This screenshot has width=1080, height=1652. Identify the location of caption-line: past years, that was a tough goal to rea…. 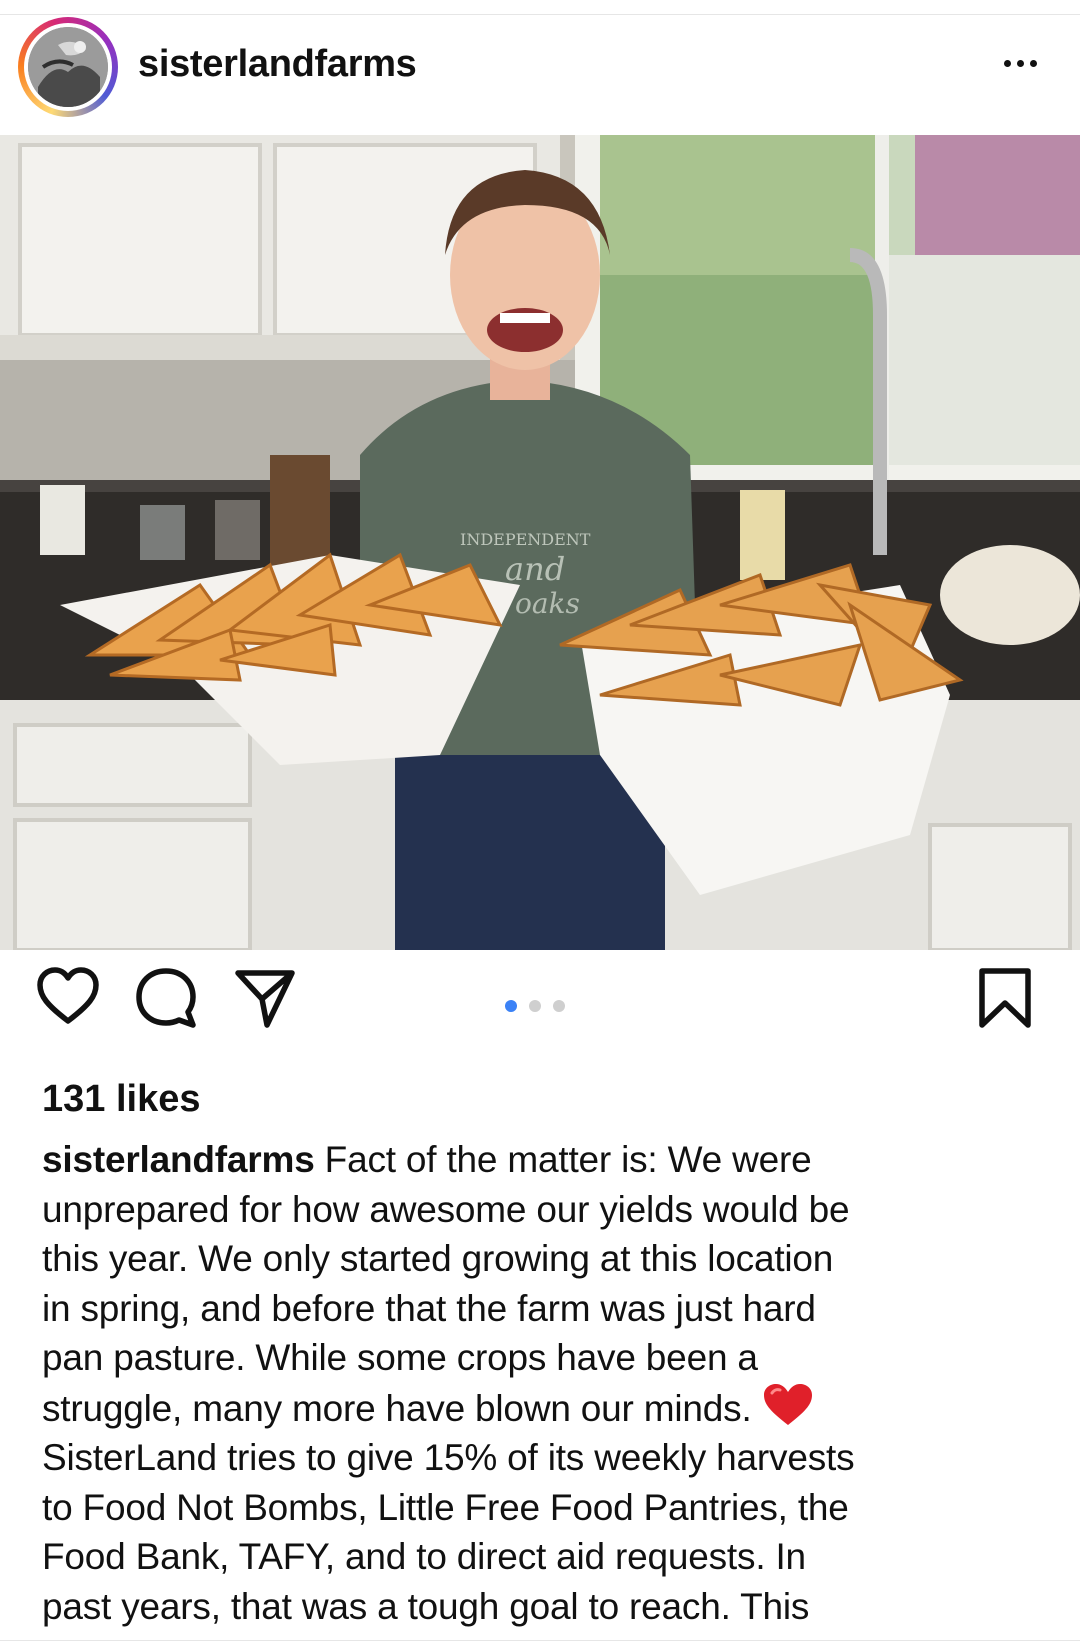
(426, 1606).